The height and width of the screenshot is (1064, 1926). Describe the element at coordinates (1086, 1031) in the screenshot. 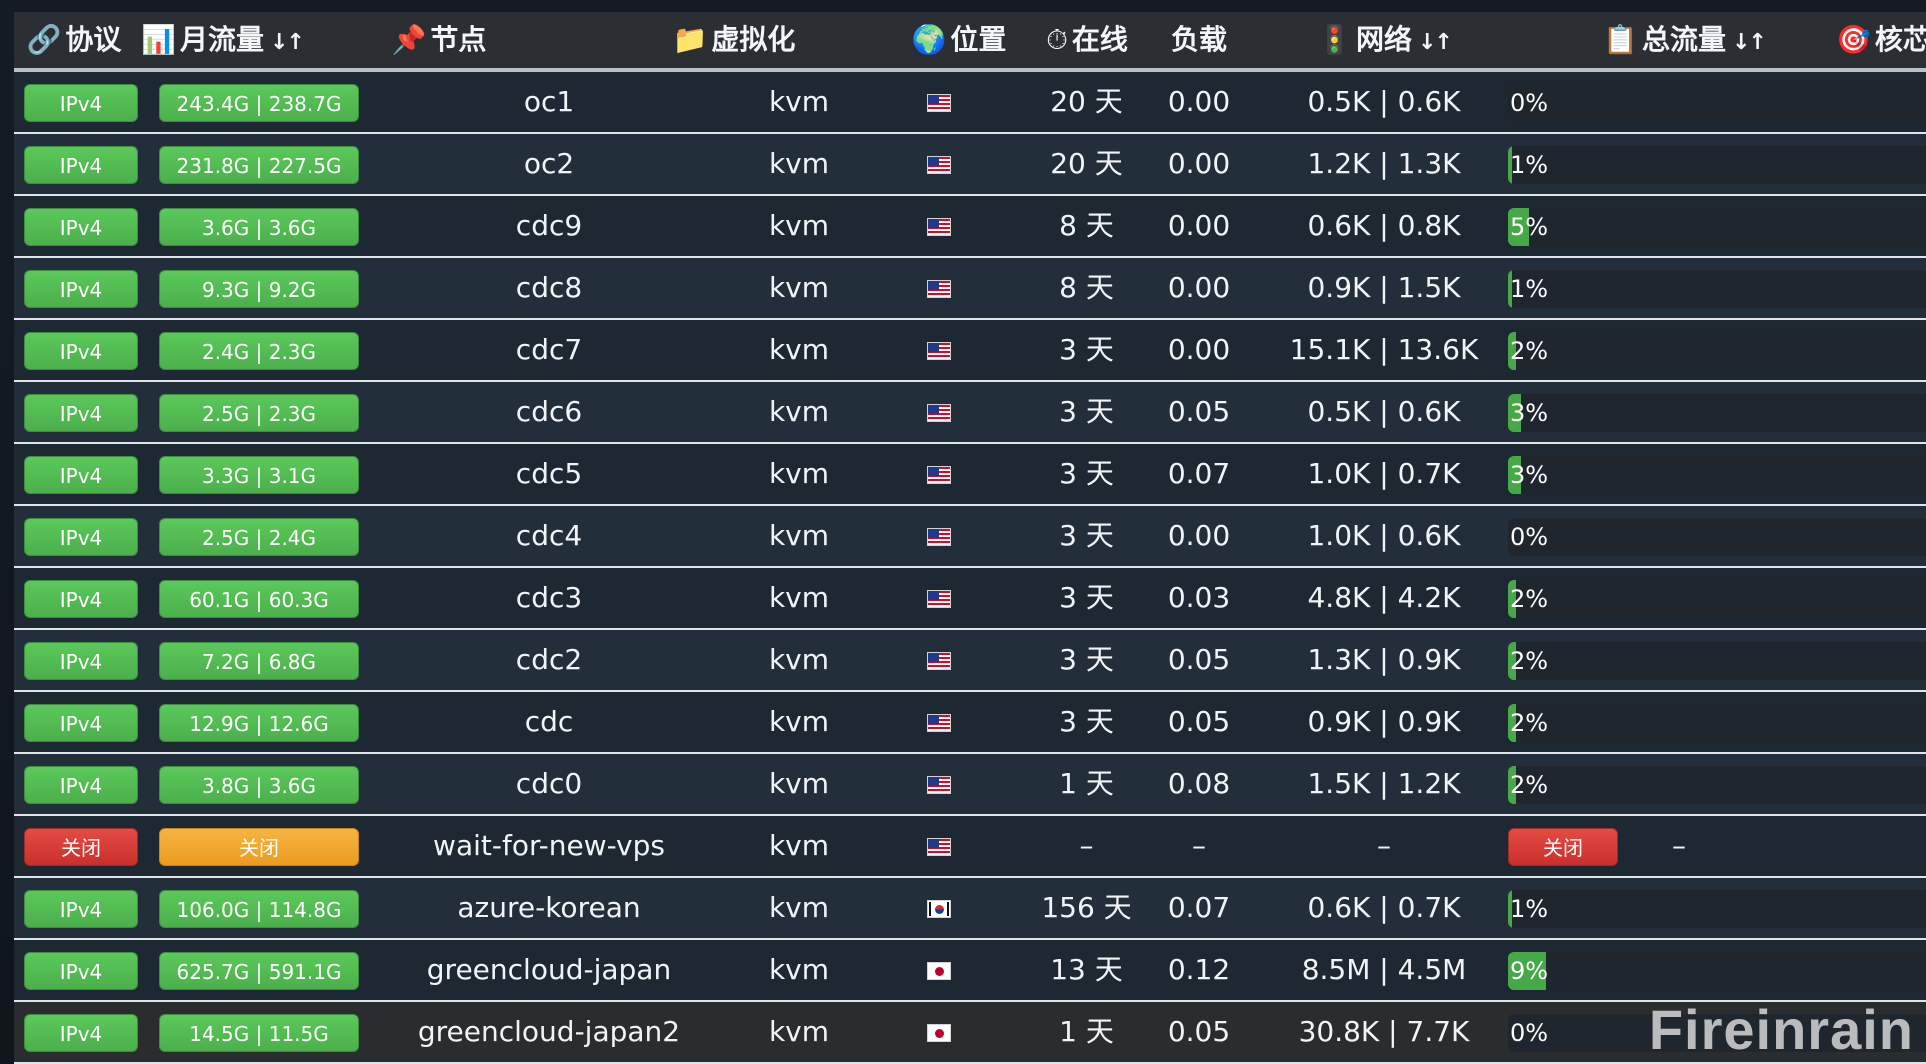

I see `uptime-value: 1 天` at that location.